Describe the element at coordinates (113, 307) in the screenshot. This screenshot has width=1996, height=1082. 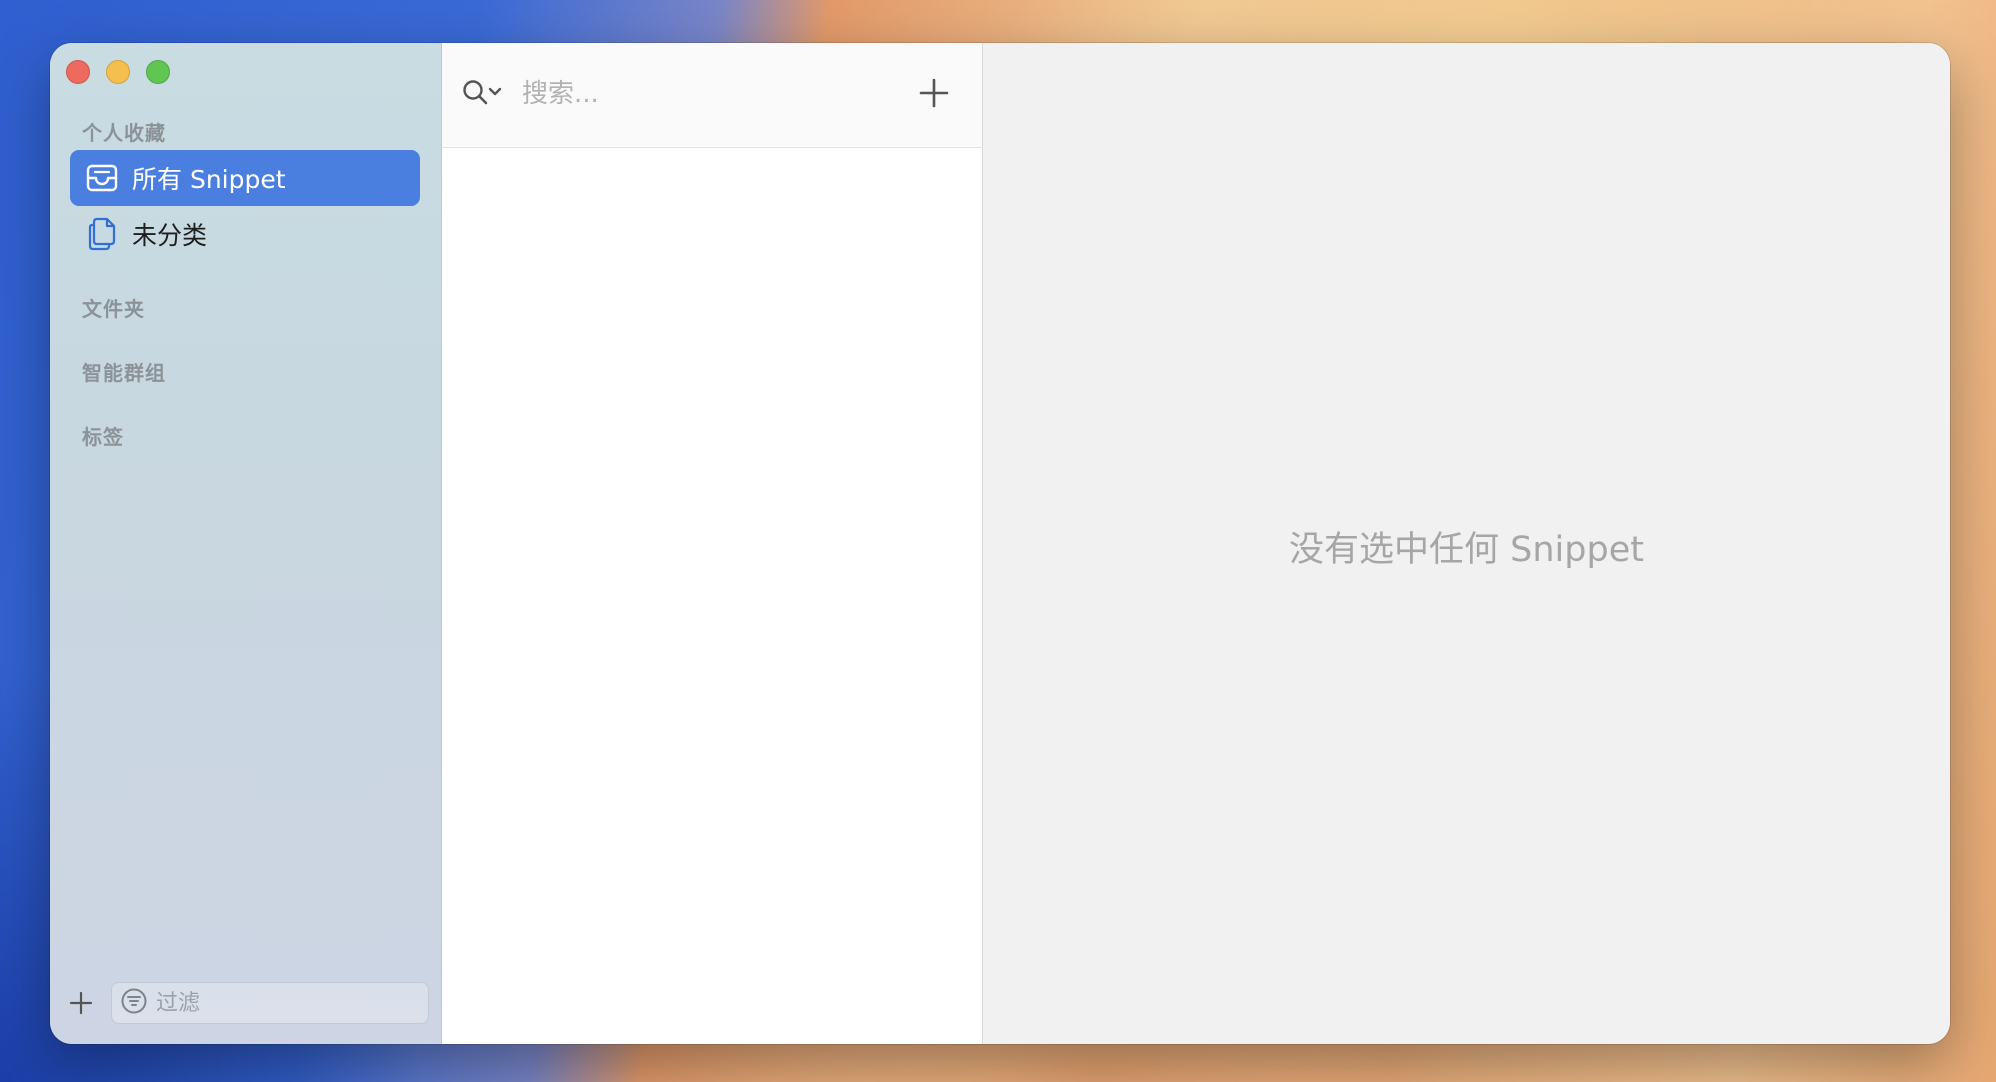
I see `section-title-folders: 文件夹` at that location.